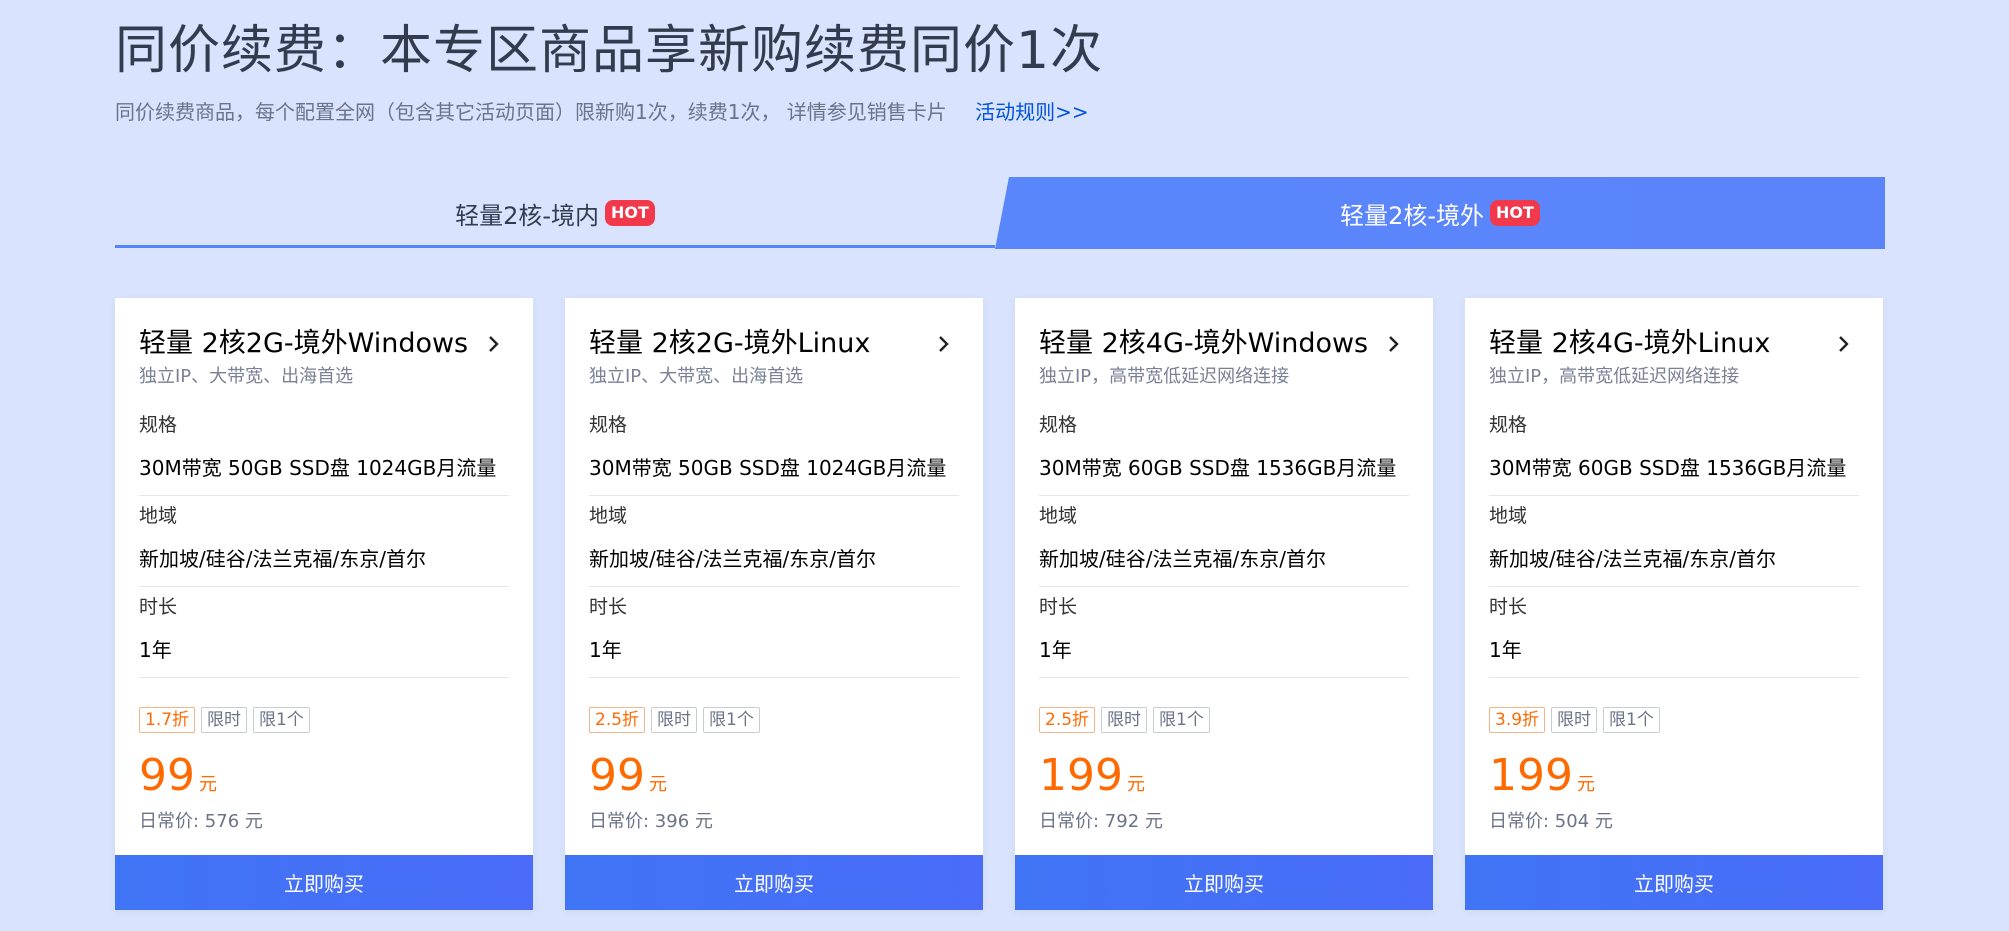 Image resolution: width=2009 pixels, height=931 pixels. Describe the element at coordinates (167, 720) in the screenshot. I see `discount-tag: 1.7折` at that location.